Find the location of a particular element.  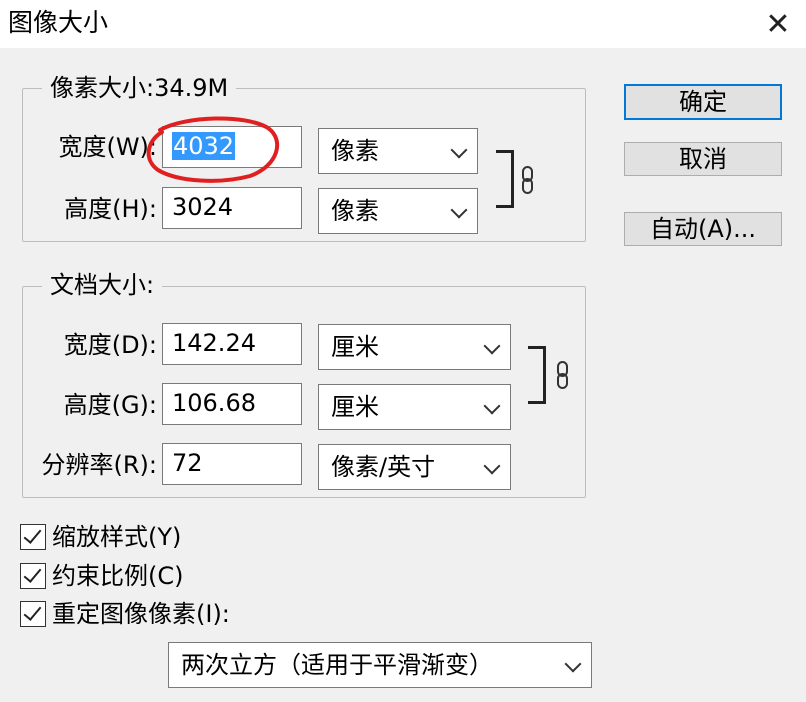

pixel-height-value: 3024 is located at coordinates (203, 207).